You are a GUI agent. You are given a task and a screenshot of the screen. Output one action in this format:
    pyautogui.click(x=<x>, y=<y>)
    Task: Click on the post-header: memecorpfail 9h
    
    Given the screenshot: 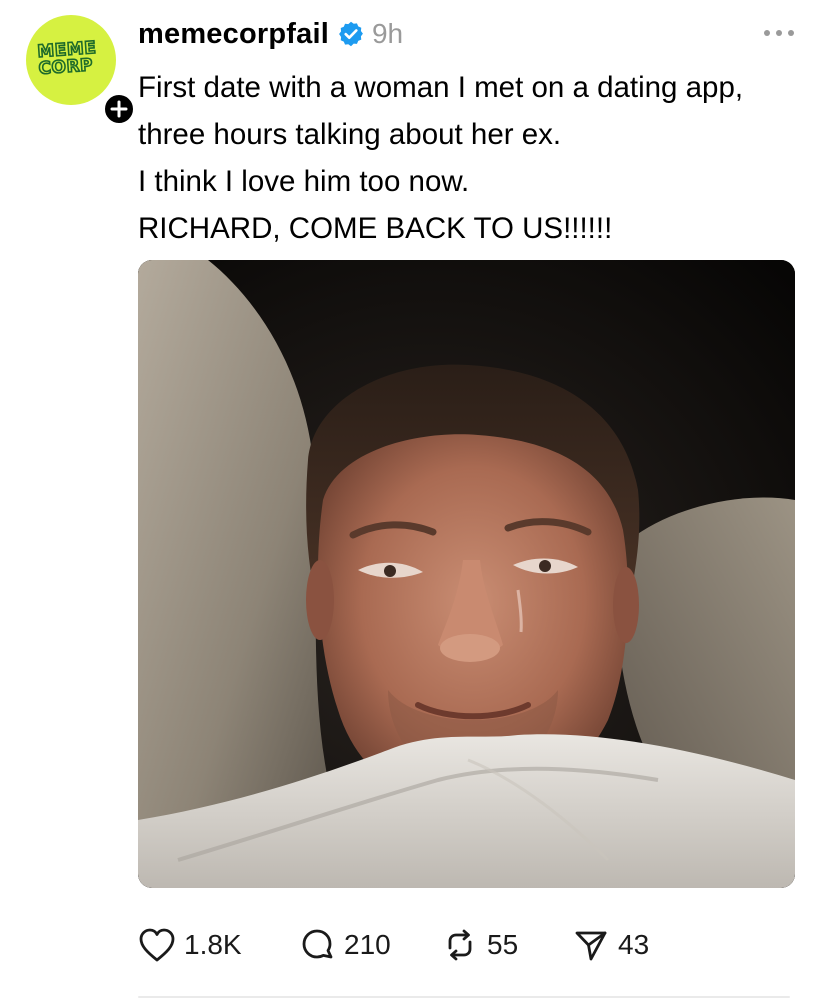 What is the action you would take?
    pyautogui.click(x=270, y=34)
    